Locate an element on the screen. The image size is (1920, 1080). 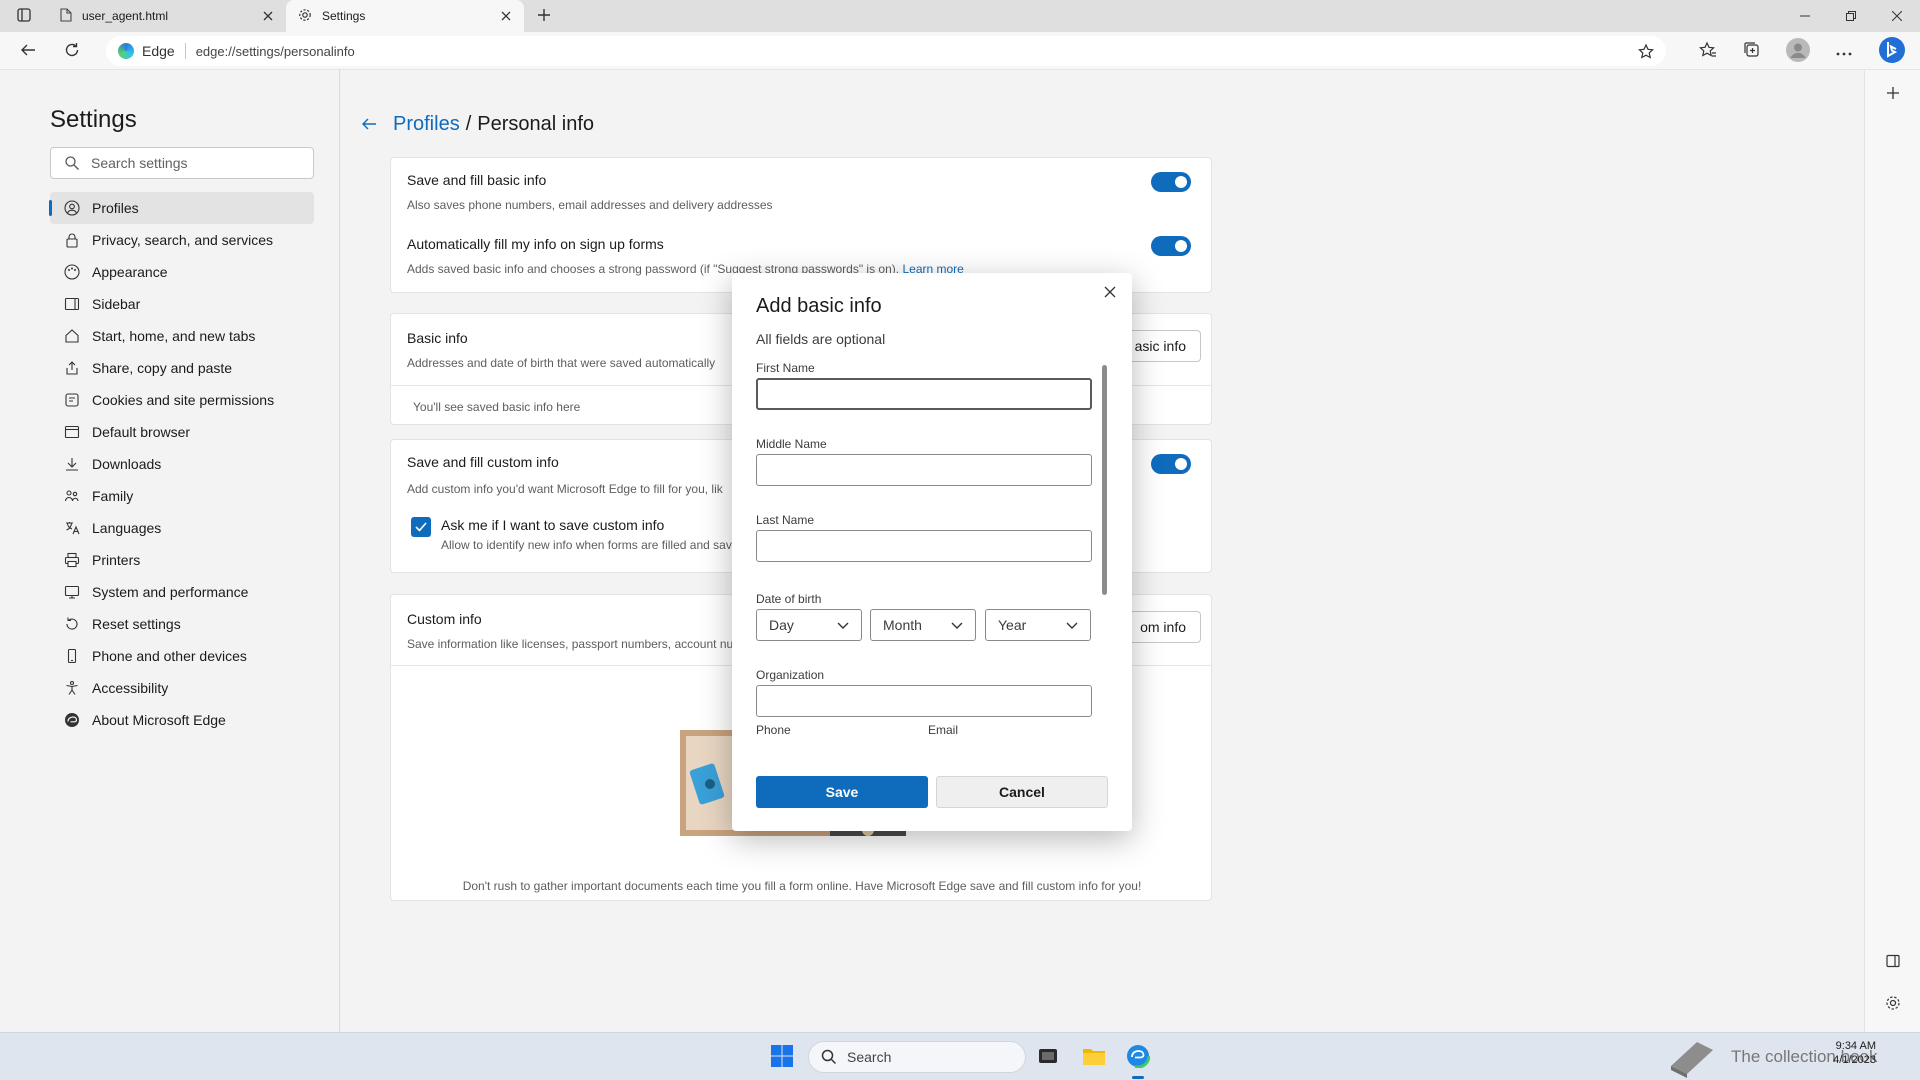
search-icon is located at coordinates (829, 1057).